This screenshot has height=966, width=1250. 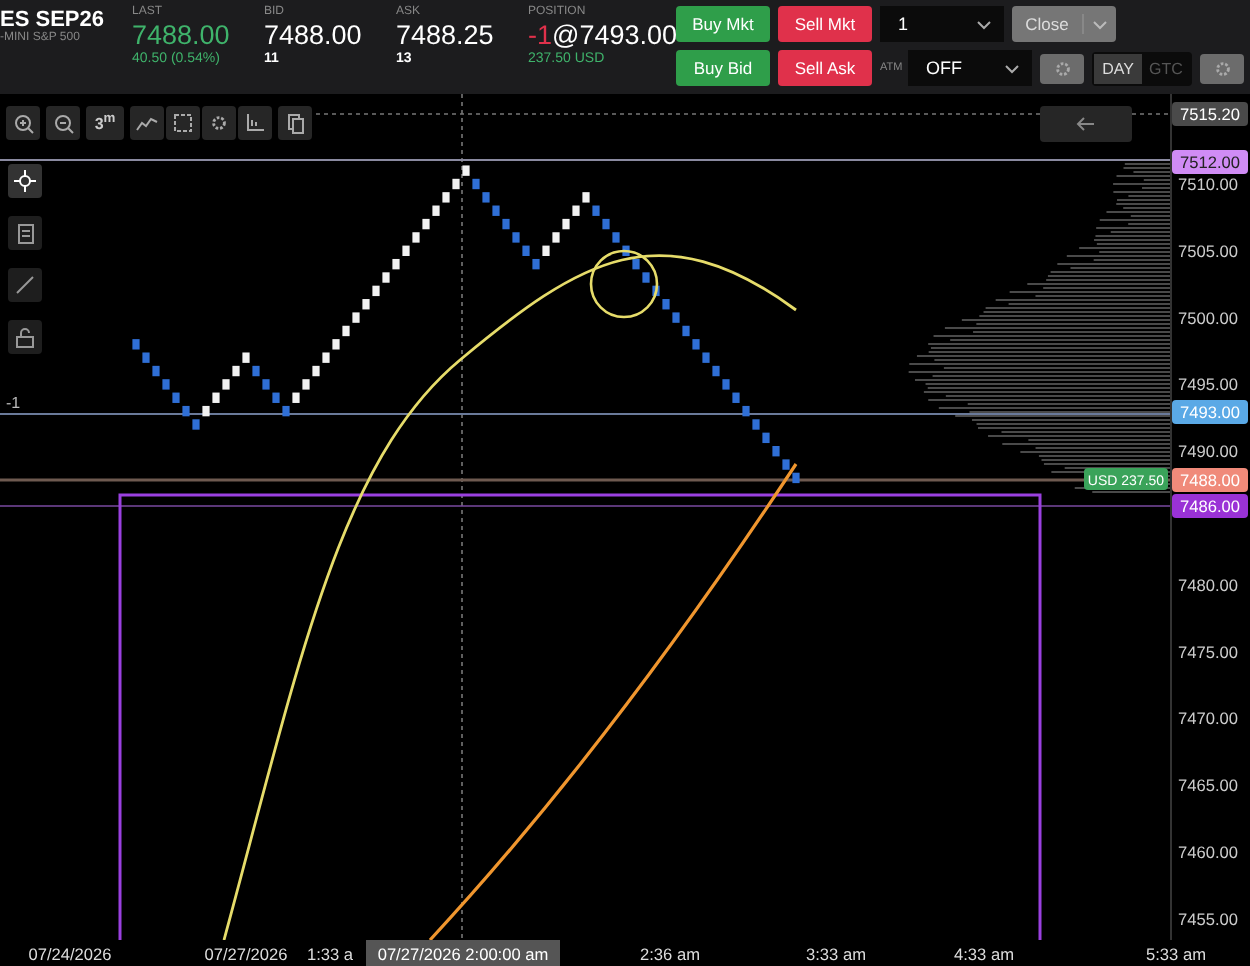 What do you see at coordinates (70, 954) in the screenshot?
I see `time-axis-label: 07/24/2026` at bounding box center [70, 954].